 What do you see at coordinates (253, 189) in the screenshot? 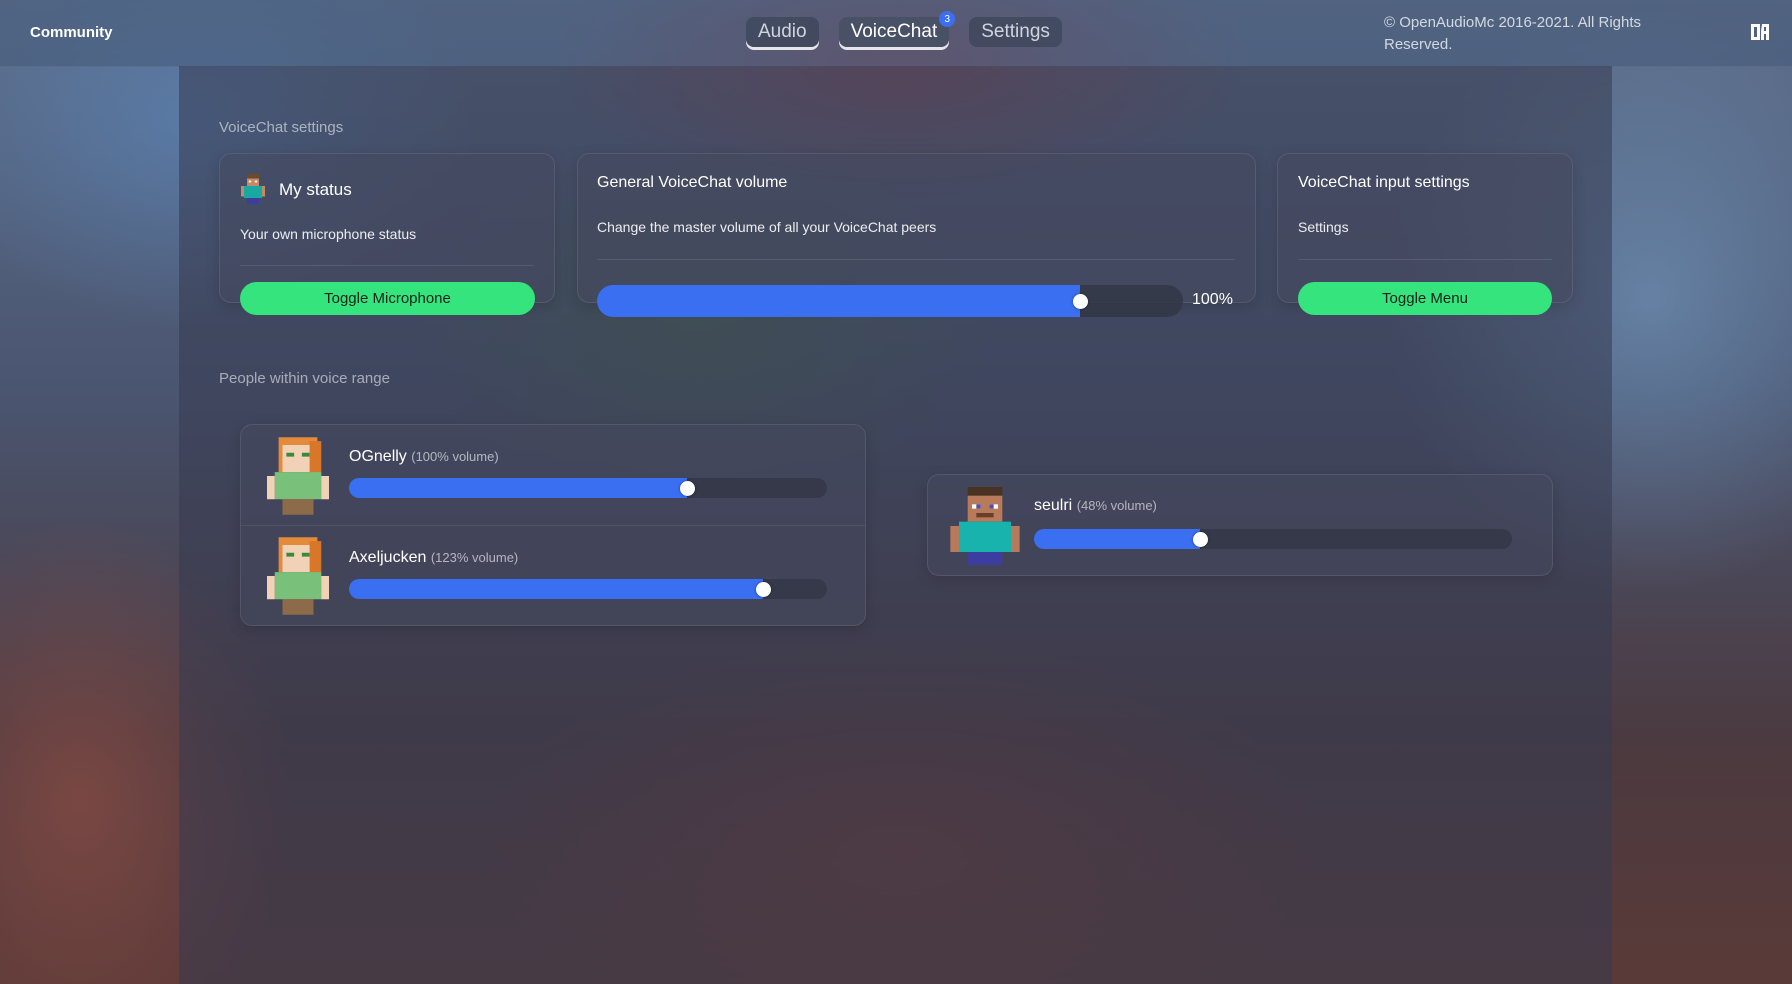
I see `player-avatar-icon` at bounding box center [253, 189].